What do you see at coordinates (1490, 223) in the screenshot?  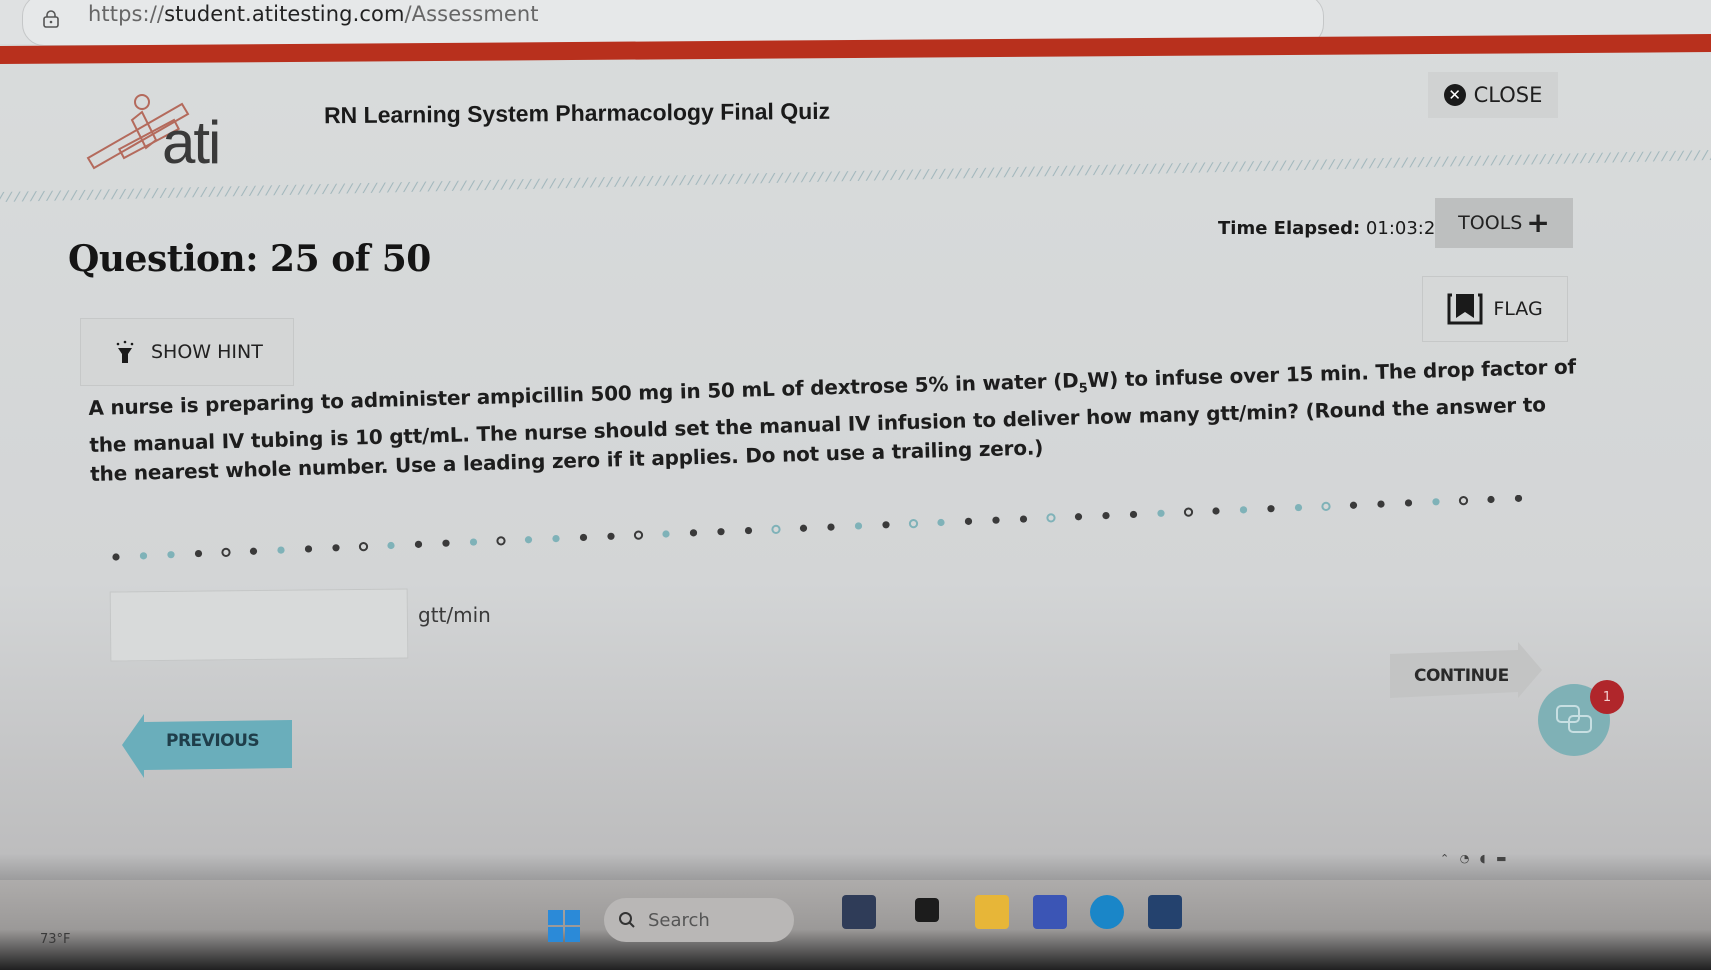 I see `tools-label: TOOLS` at bounding box center [1490, 223].